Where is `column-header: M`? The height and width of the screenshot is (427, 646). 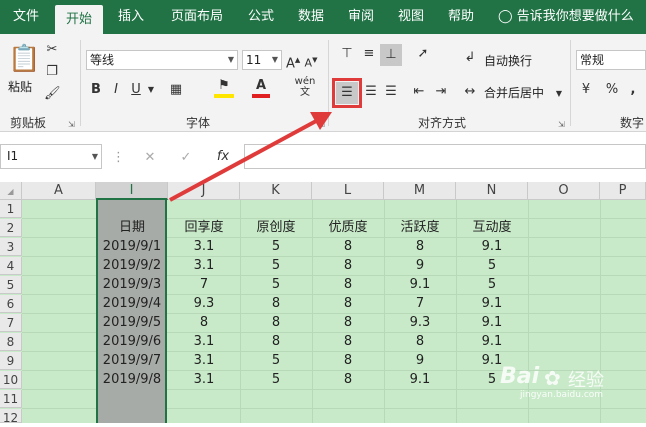 column-header: M is located at coordinates (420, 191).